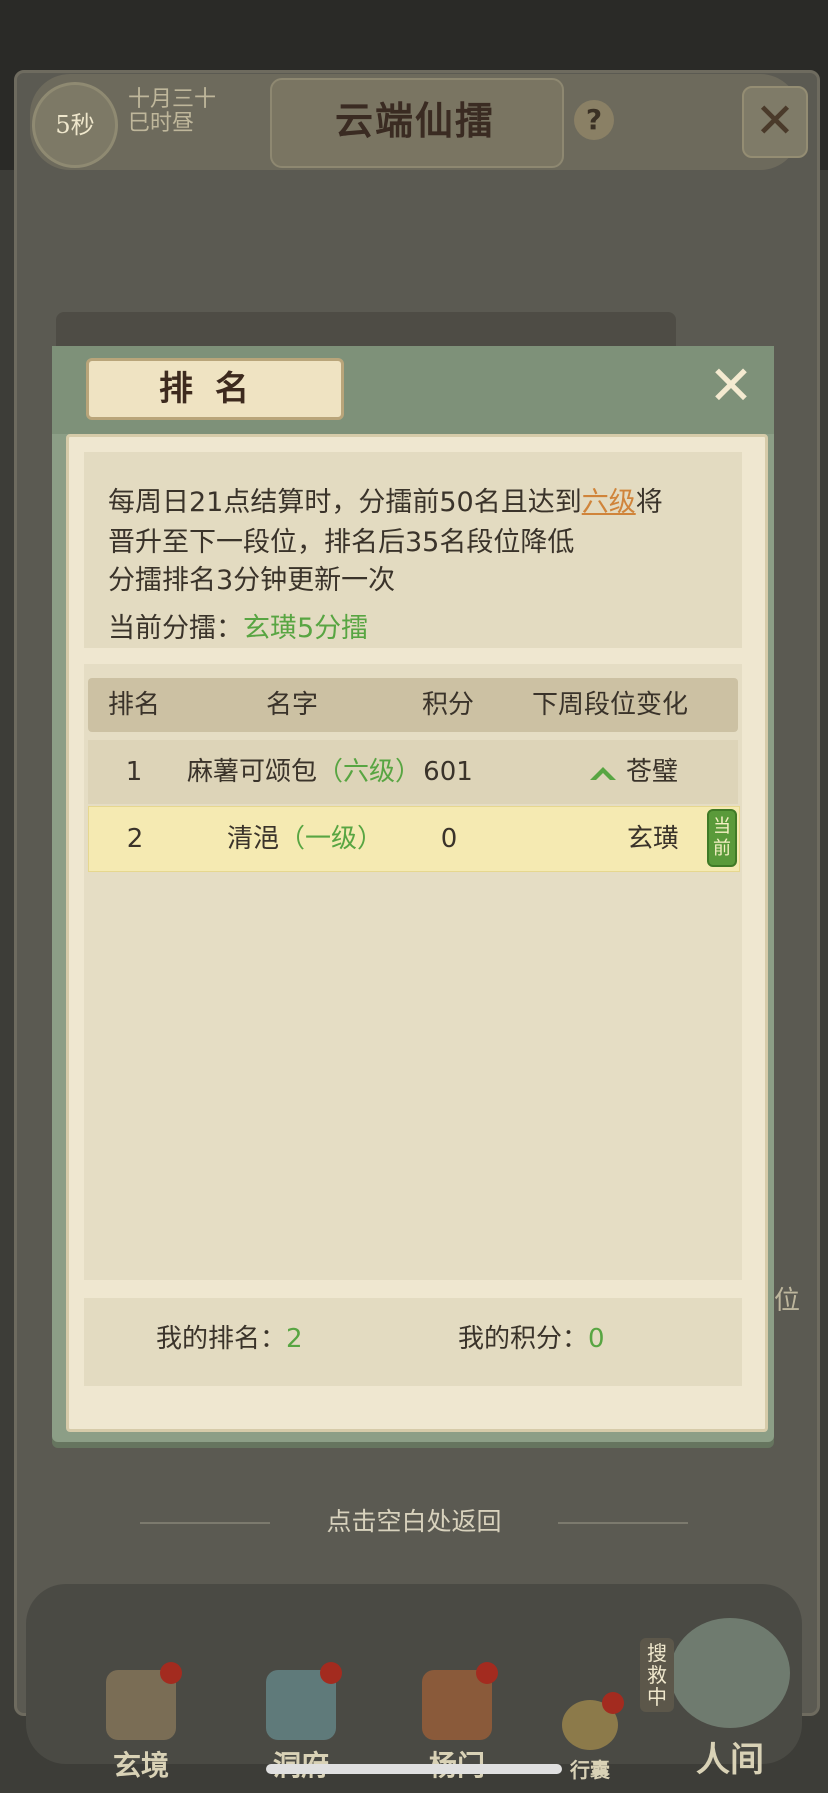  Describe the element at coordinates (140, 1765) in the screenshot. I see `nav-label: 玄境` at that location.